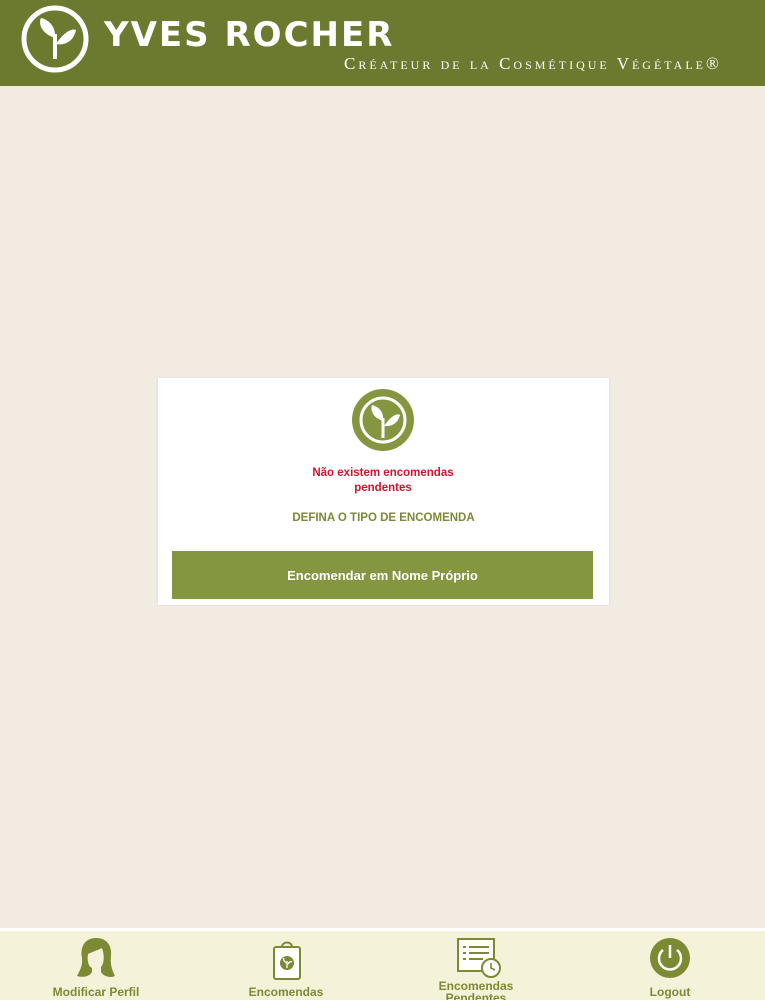 This screenshot has height=1000, width=765. I want to click on nav-item-logout: Logout, so click(670, 965).